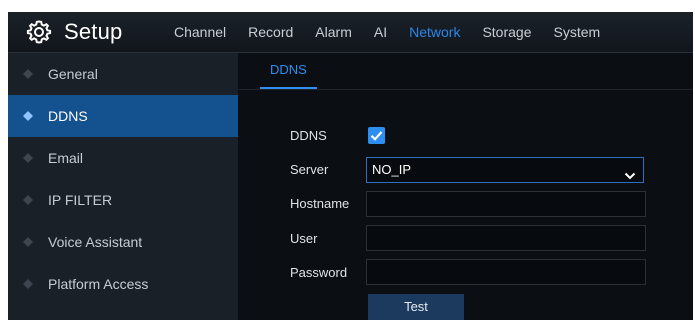 The height and width of the screenshot is (322, 695). What do you see at coordinates (98, 284) in the screenshot?
I see `sidebar-item-label: Platform Access` at bounding box center [98, 284].